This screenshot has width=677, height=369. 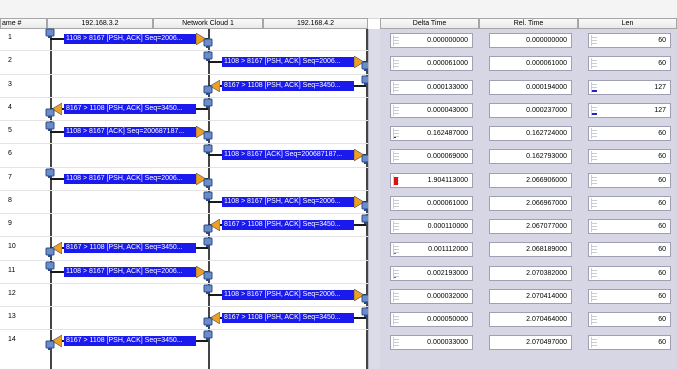 I want to click on col-header-host-b: 192.168.4.2, so click(x=315, y=23).